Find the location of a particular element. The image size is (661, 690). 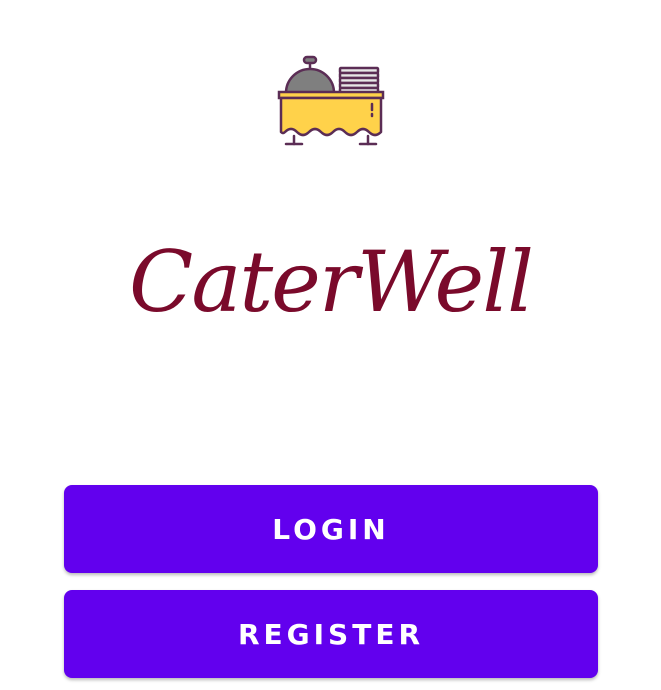

register-button: REGISTER is located at coordinates (331, 634).